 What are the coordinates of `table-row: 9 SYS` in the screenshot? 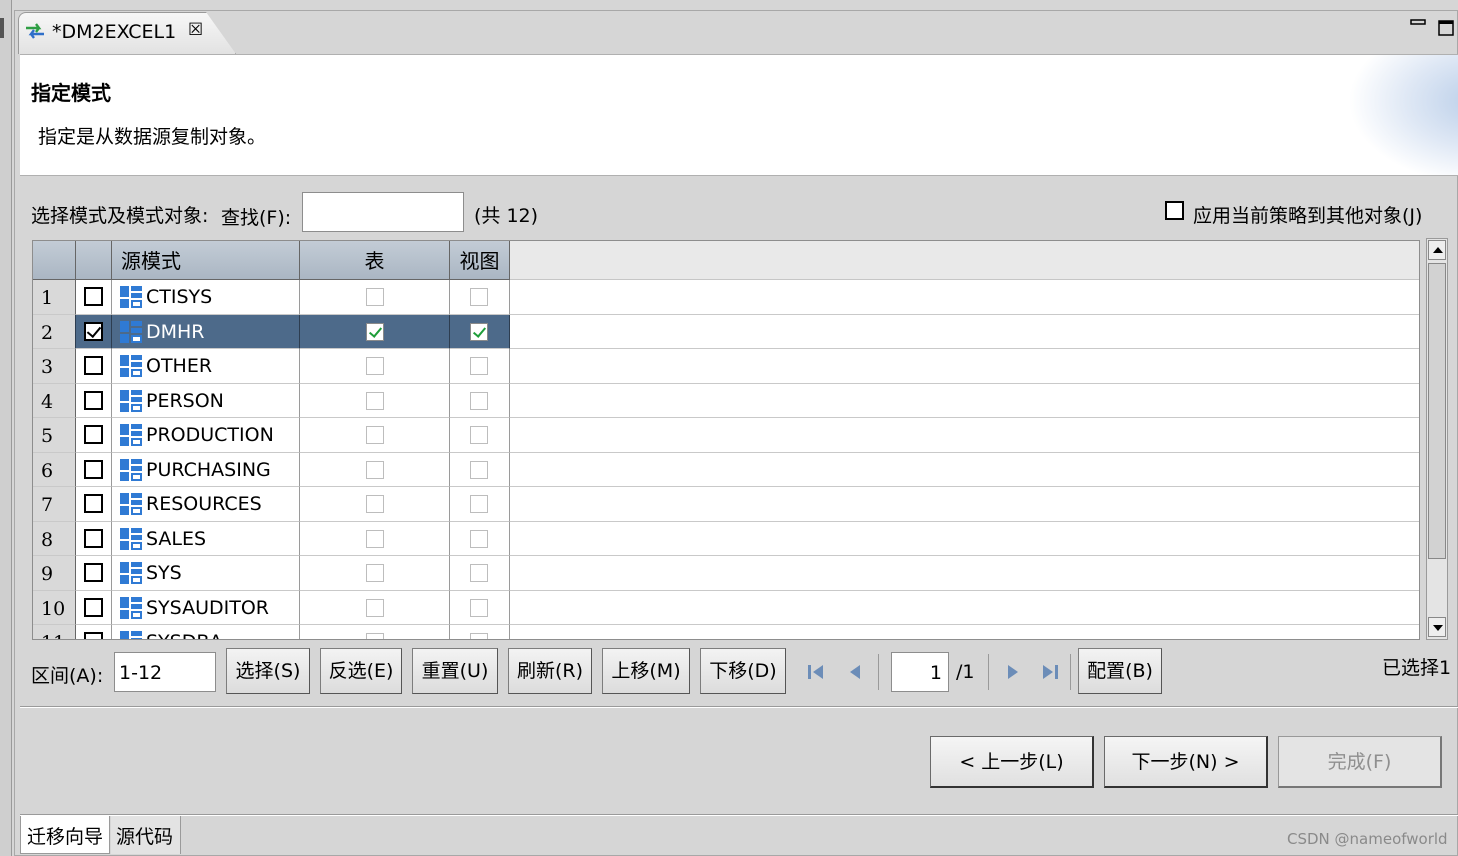 It's located at (726, 573).